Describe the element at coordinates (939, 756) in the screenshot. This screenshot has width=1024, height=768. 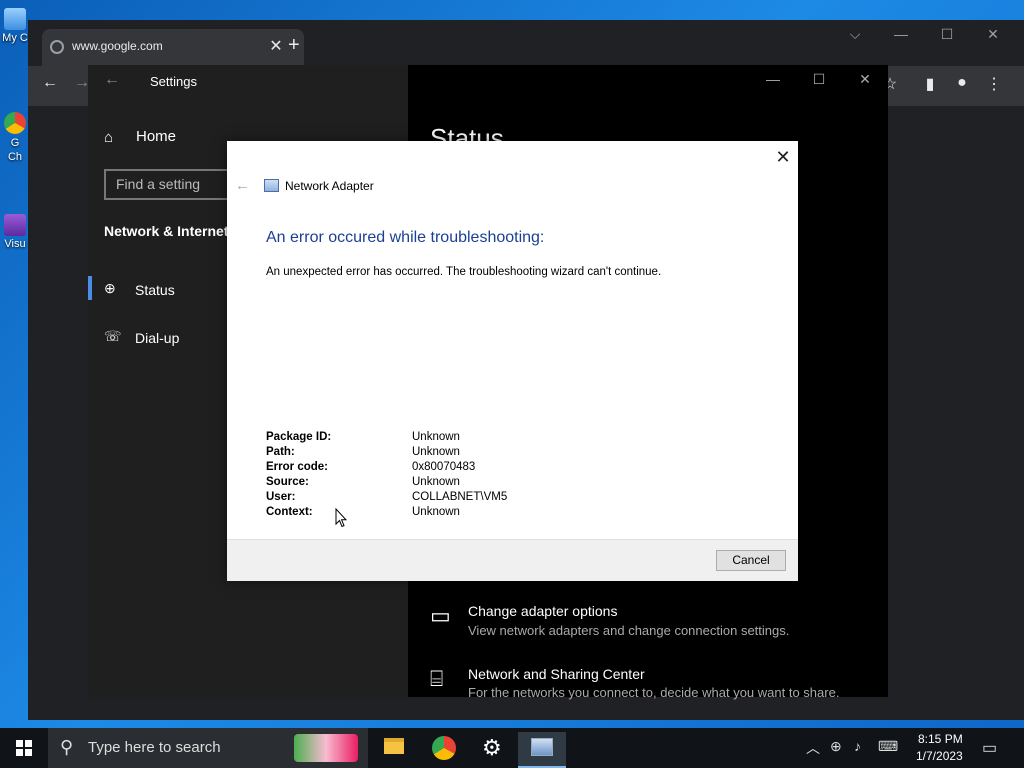
I see `clock-date: 1/7/2023` at that location.